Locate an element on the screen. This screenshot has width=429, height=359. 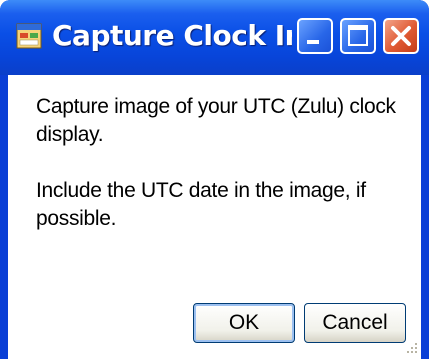
ok-button: OK is located at coordinates (244, 323).